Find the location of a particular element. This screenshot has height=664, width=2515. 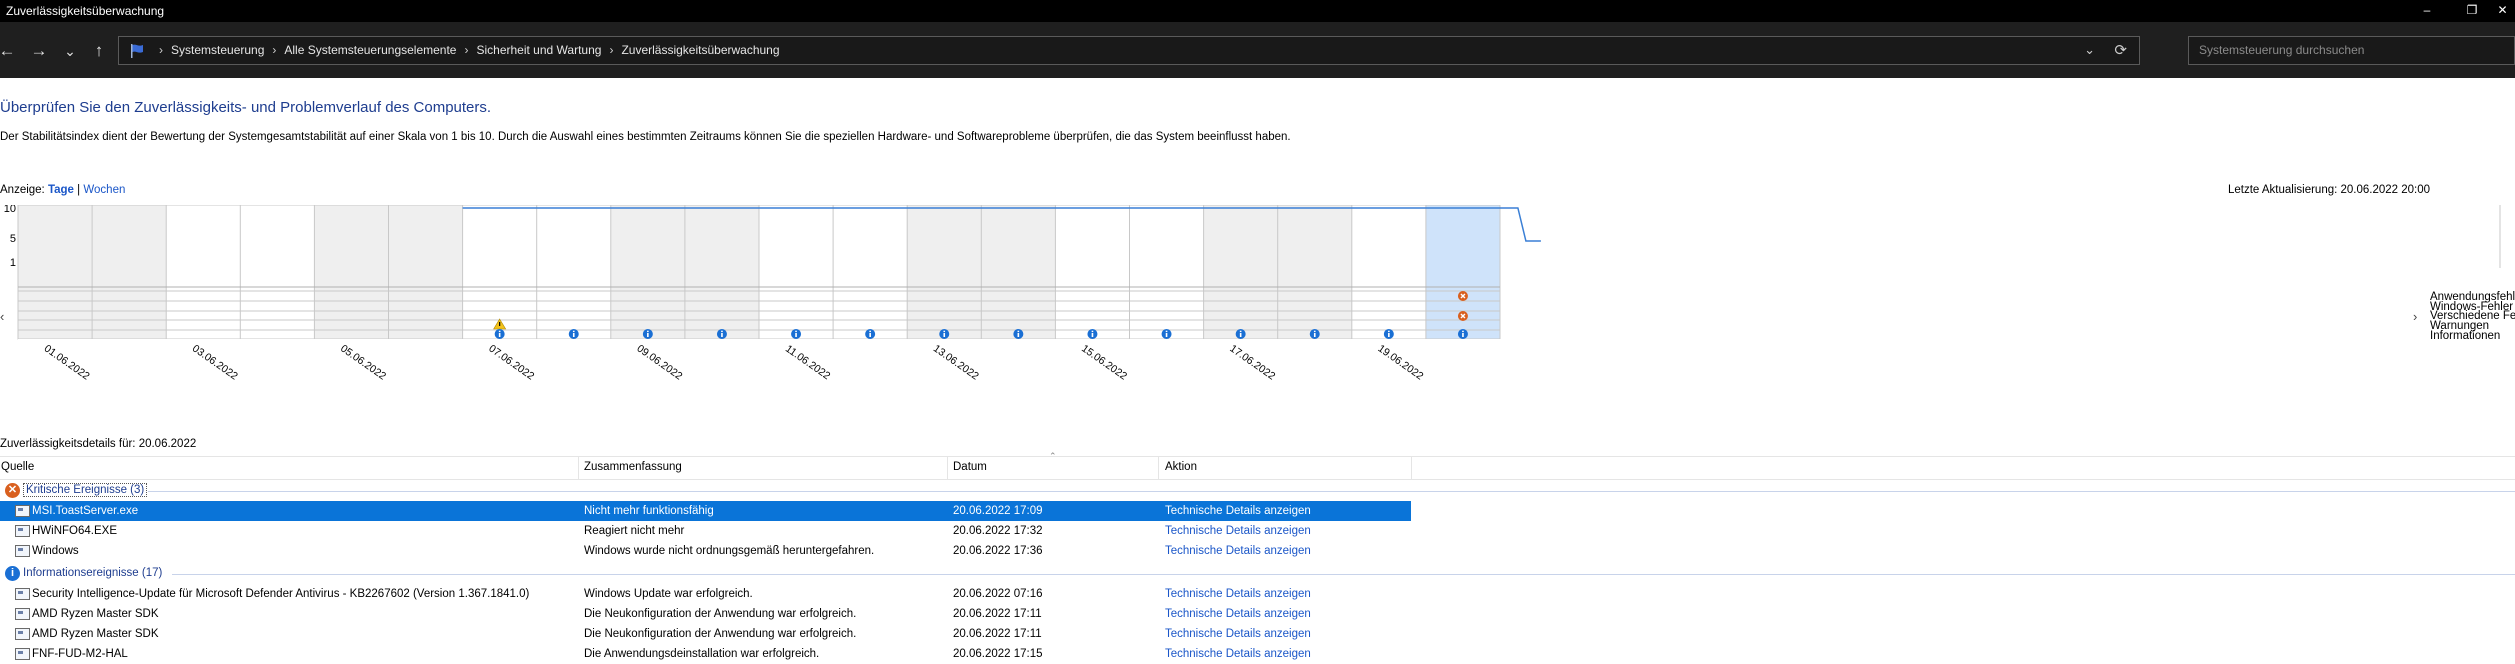

breadcrumb-item: Alle Systemsteuerungselemente is located at coordinates (370, 50).